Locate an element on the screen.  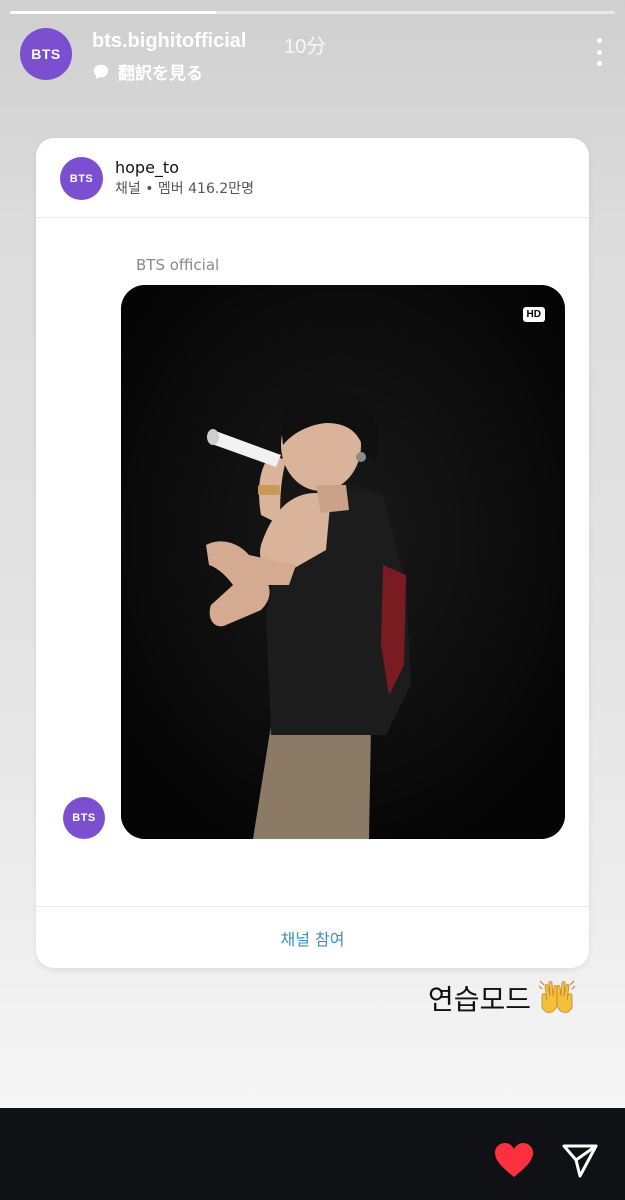
channel-name: hope_to is located at coordinates (147, 167).